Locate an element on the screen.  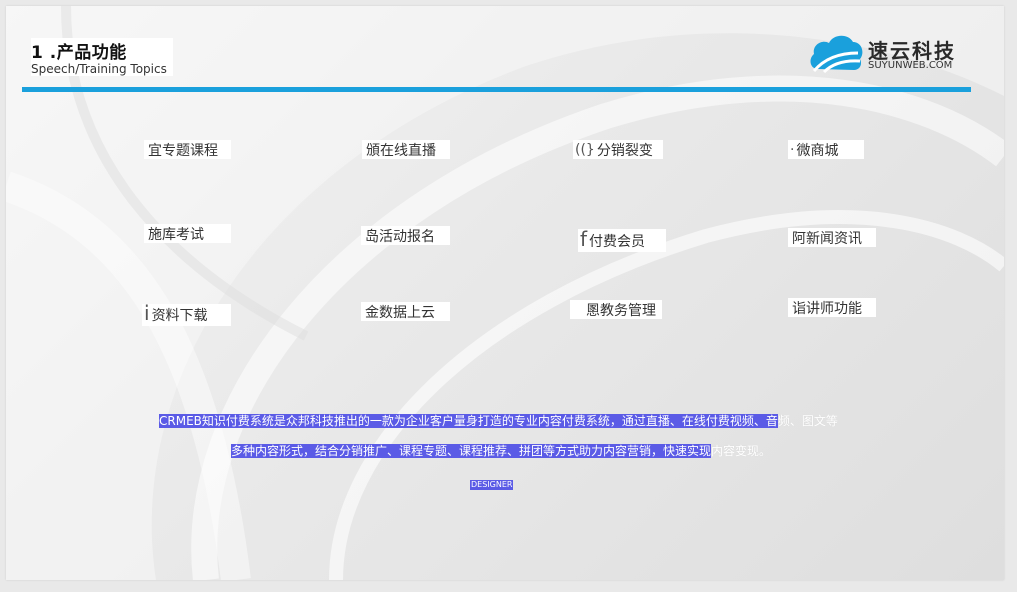
feature-item: i 资料下载 is located at coordinates (186, 313).